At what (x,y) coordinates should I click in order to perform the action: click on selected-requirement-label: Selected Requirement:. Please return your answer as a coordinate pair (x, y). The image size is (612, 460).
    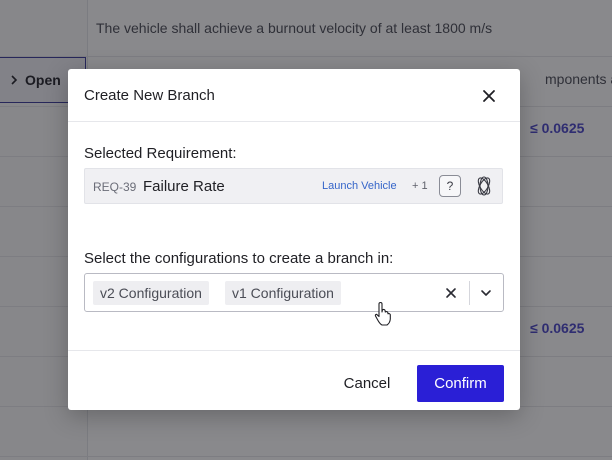
    Looking at the image, I should click on (160, 153).